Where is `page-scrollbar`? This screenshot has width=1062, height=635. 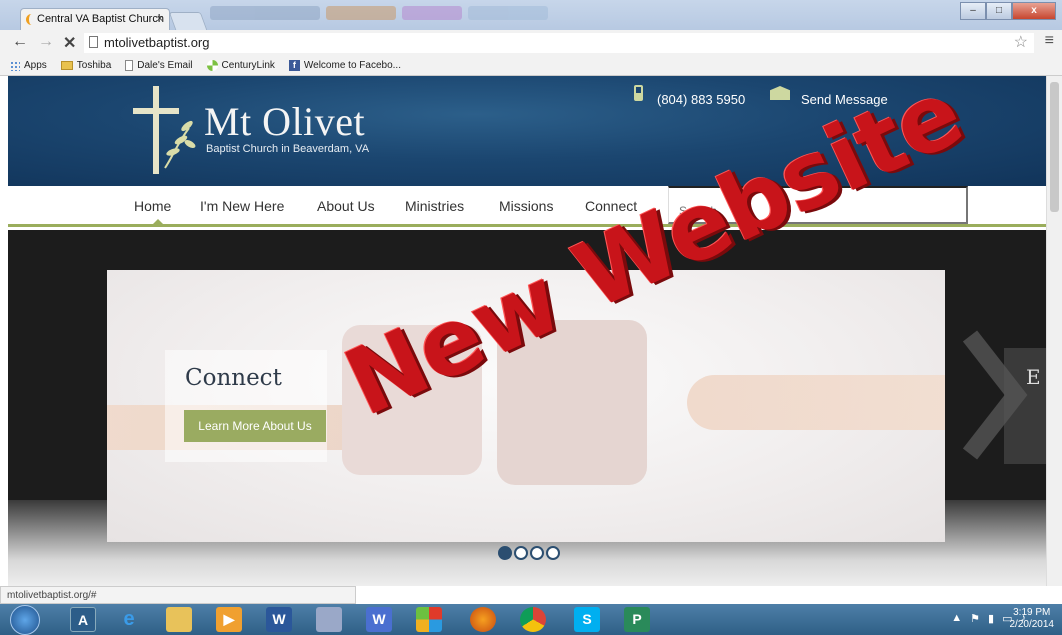
page-scrollbar is located at coordinates (1054, 331).